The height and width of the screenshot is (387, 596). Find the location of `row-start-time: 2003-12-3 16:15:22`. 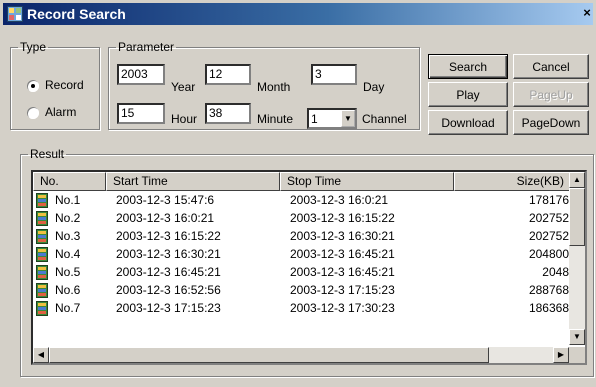

row-start-time: 2003-12-3 16:15:22 is located at coordinates (168, 236).